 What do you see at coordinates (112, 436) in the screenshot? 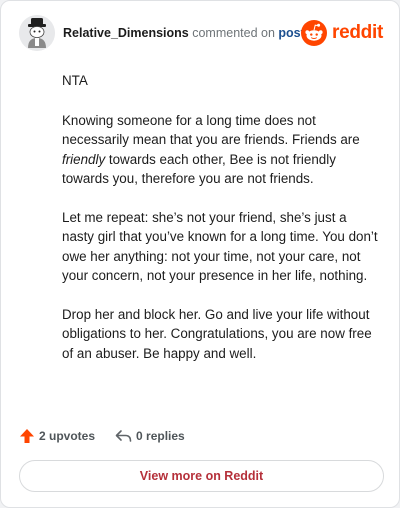
I see `comment-actions: 2 upvotes 0 replies` at bounding box center [112, 436].